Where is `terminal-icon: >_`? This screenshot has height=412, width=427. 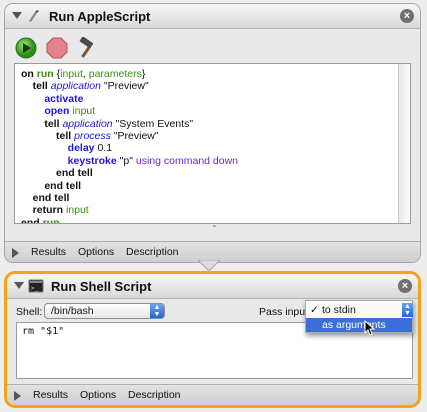 terminal-icon: >_ is located at coordinates (36, 286).